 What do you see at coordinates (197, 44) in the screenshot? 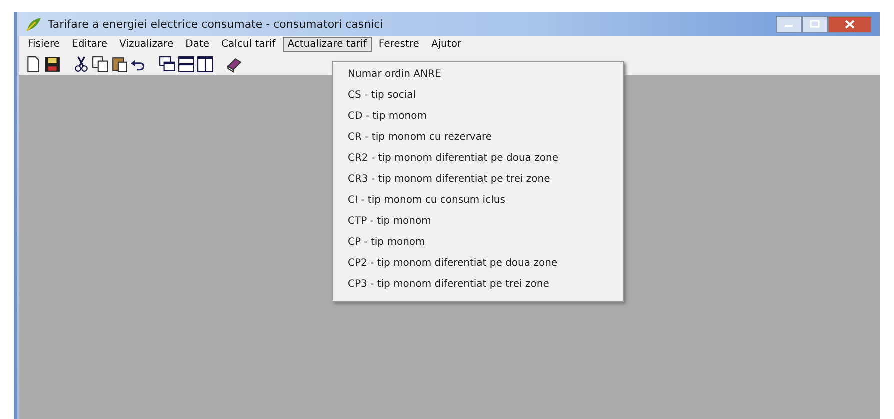
I see `menu-item: Date` at bounding box center [197, 44].